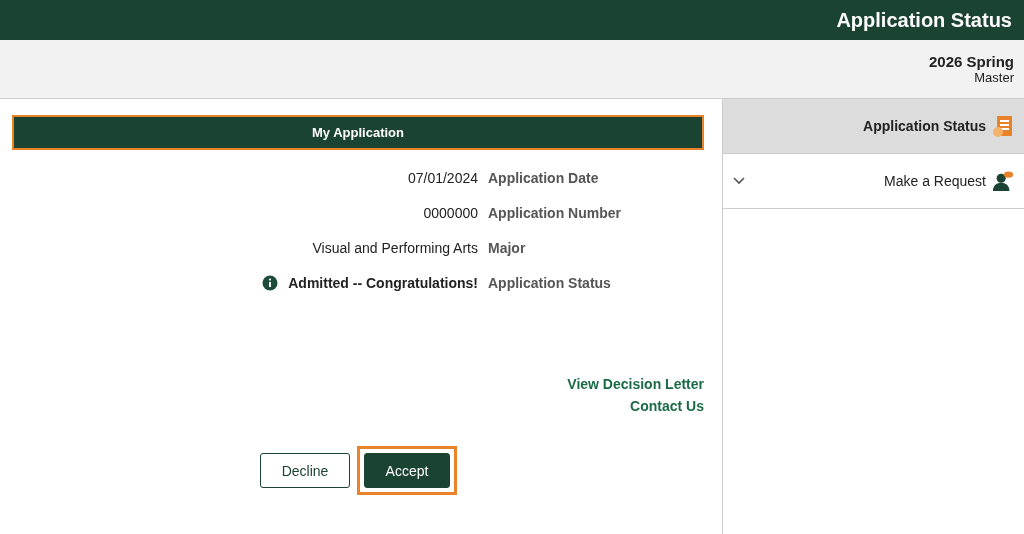 This screenshot has height=534, width=1024. I want to click on link: Contact Us, so click(667, 406).